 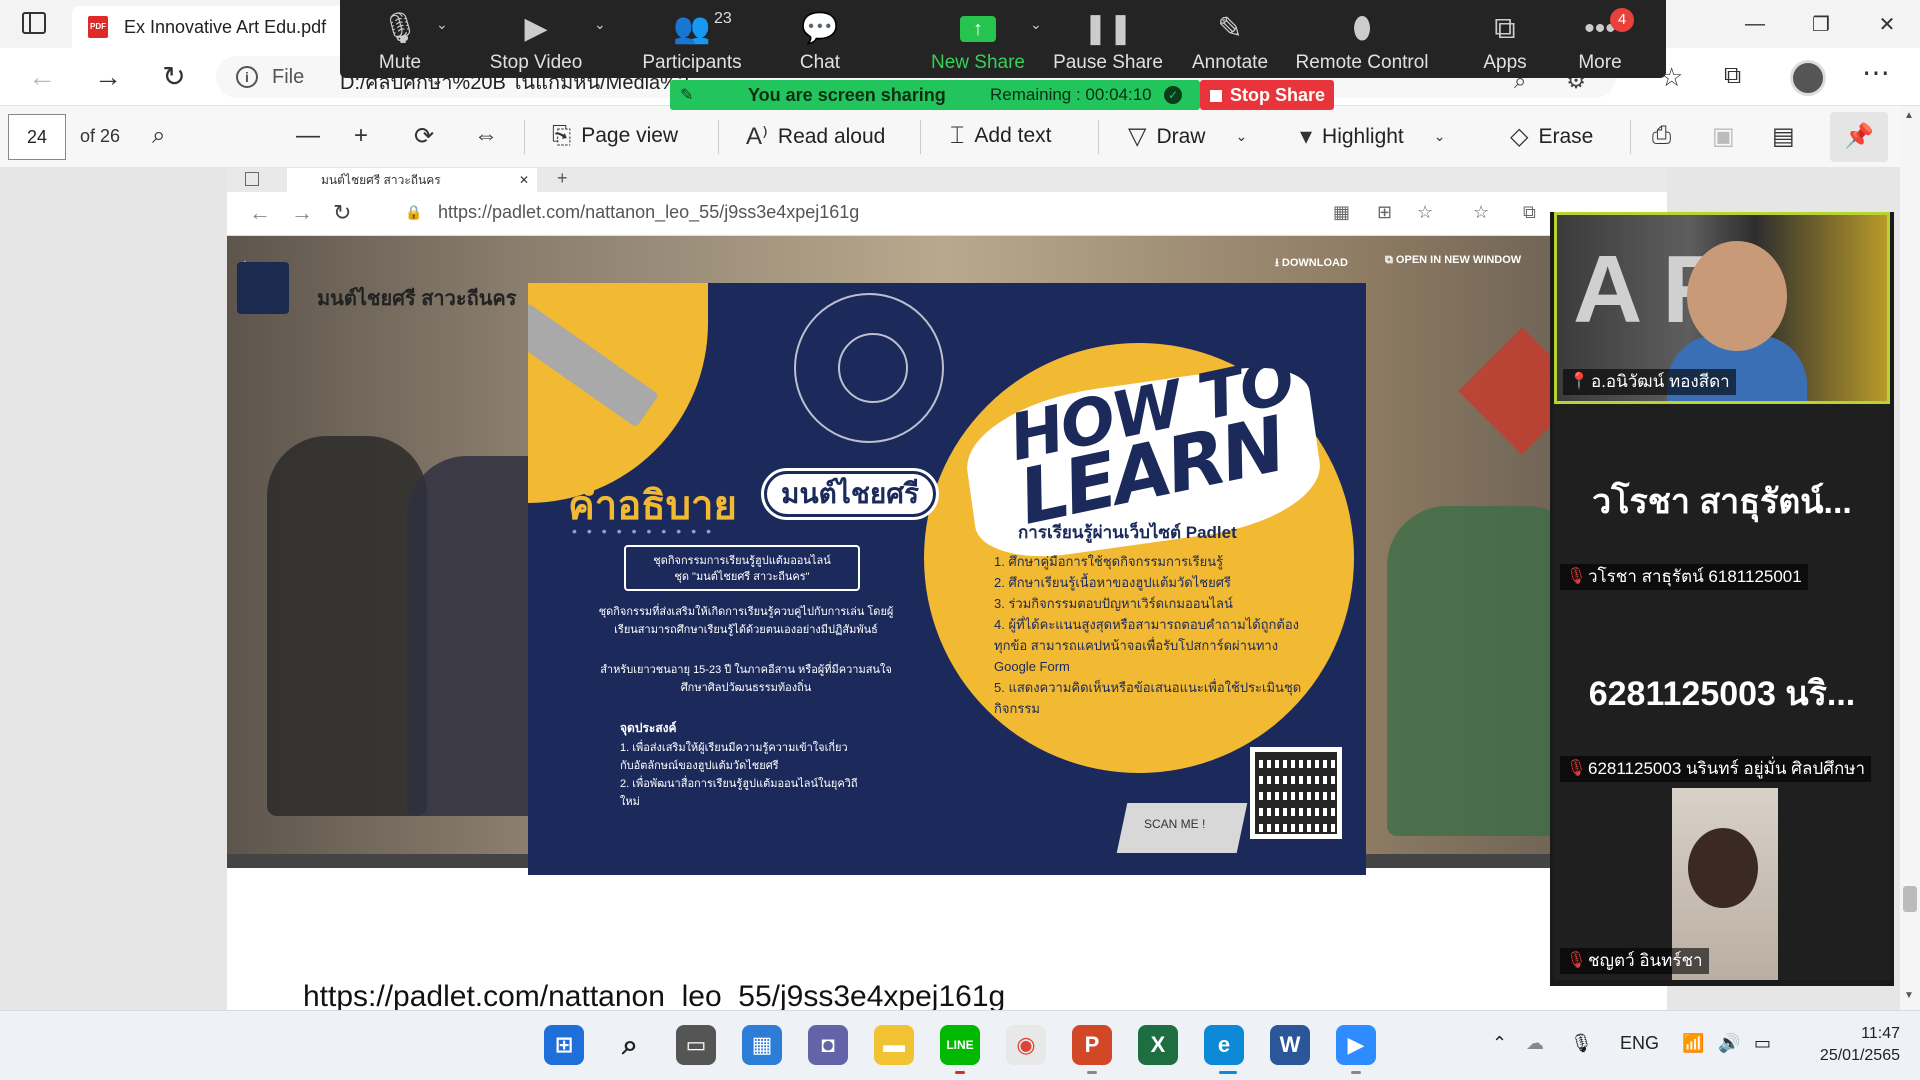 What do you see at coordinates (1453, 260) in the screenshot?
I see `padlet-open-new-window: ⧉ OPEN IN NEW WINDOW` at bounding box center [1453, 260].